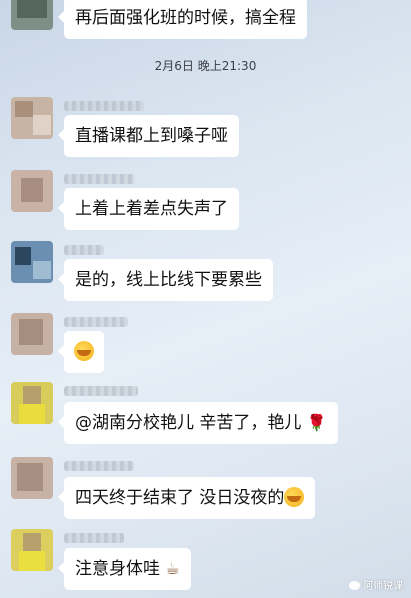 This screenshot has height=598, width=411. I want to click on coffee-emoji: ☕, so click(172, 568).